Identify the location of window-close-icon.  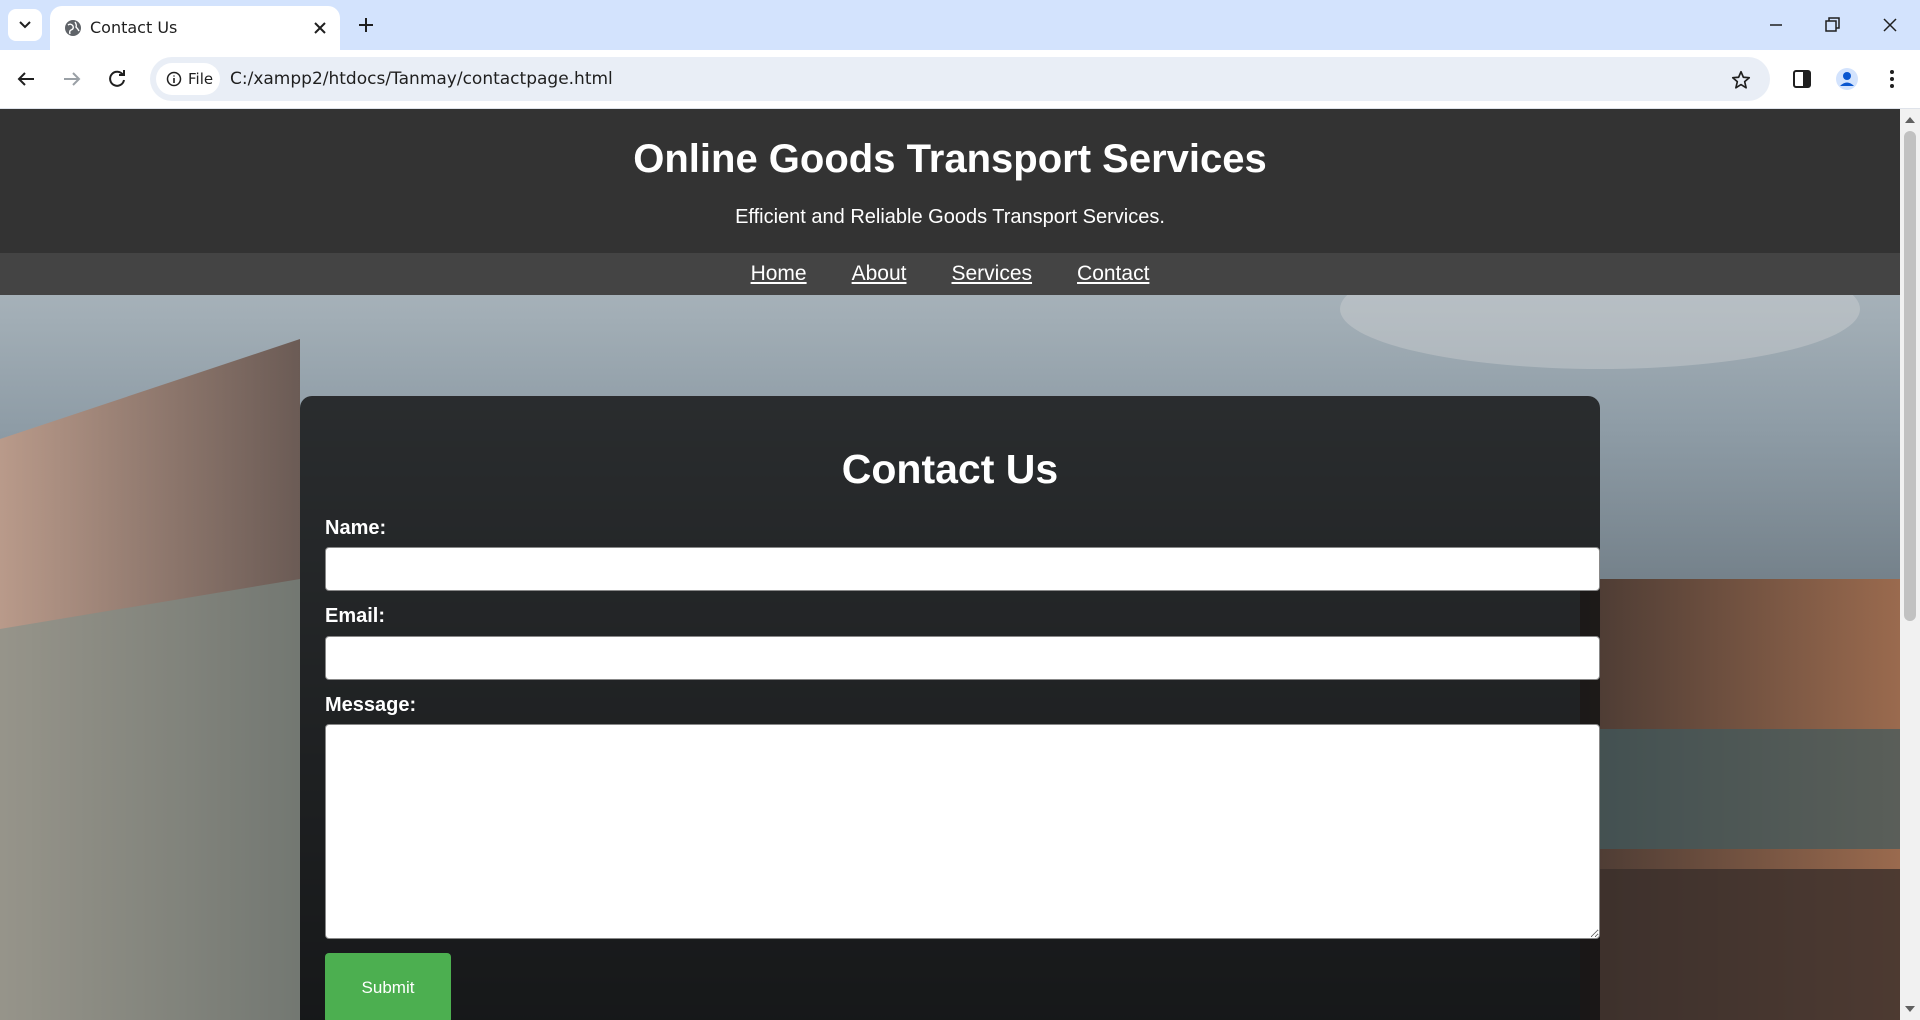
(1890, 25).